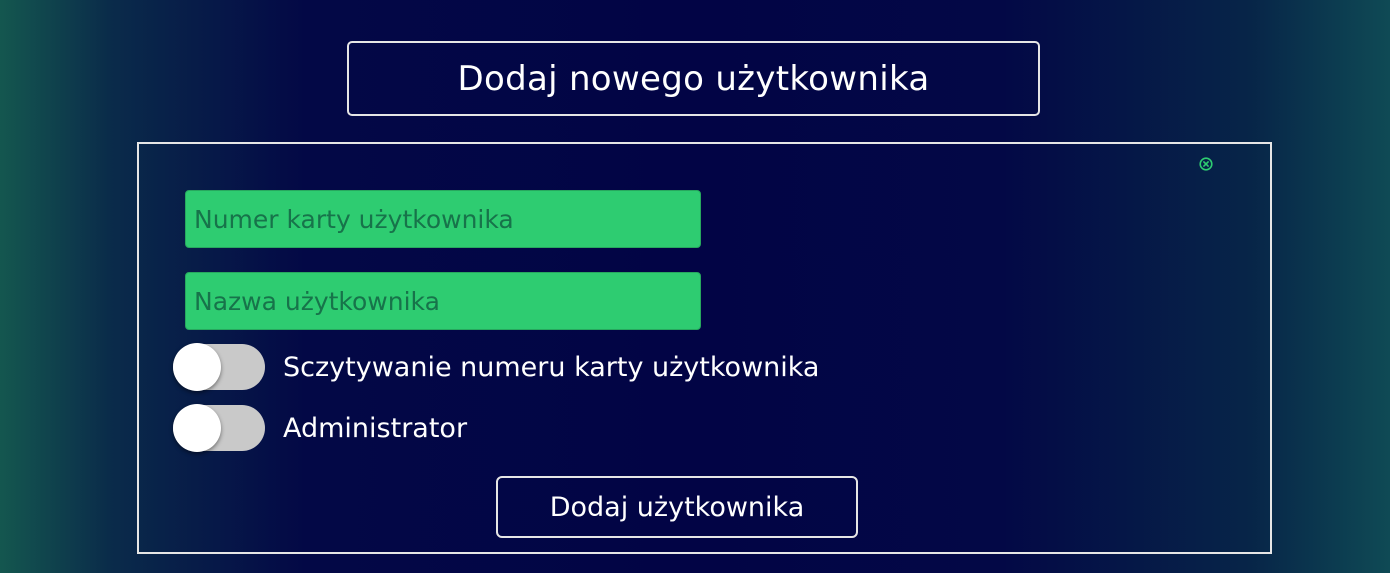 Image resolution: width=1390 pixels, height=573 pixels. Describe the element at coordinates (677, 507) in the screenshot. I see `add-user-button: Dodaj użytkownika` at that location.